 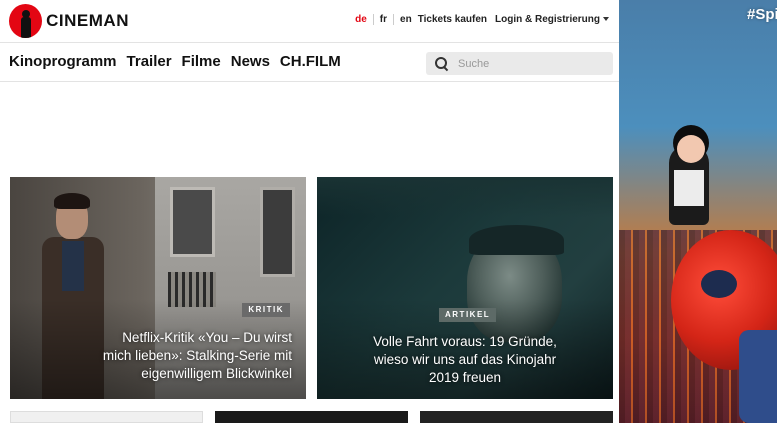 What do you see at coordinates (266, 310) in the screenshot?
I see `article-badge: KRITIK` at bounding box center [266, 310].